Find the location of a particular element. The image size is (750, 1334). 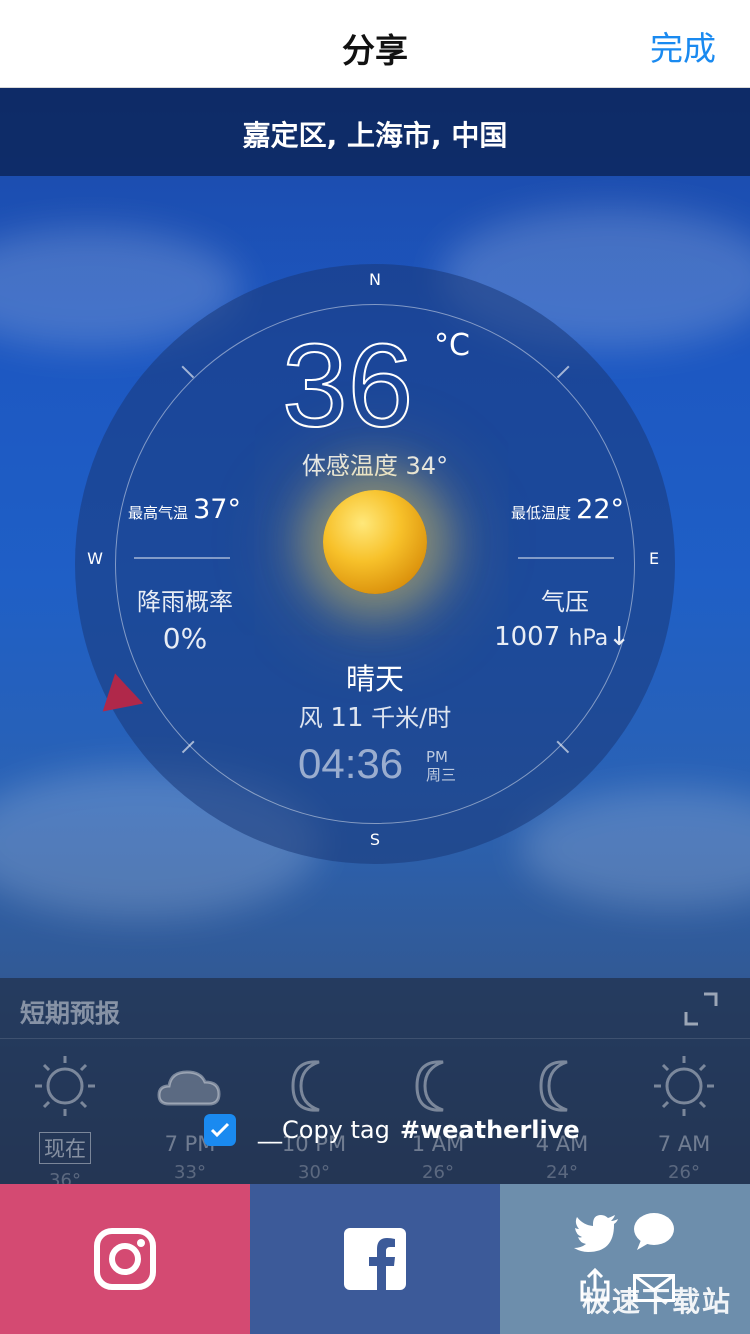

location-label: 嘉定区, 上海市, 中国 is located at coordinates (375, 135).